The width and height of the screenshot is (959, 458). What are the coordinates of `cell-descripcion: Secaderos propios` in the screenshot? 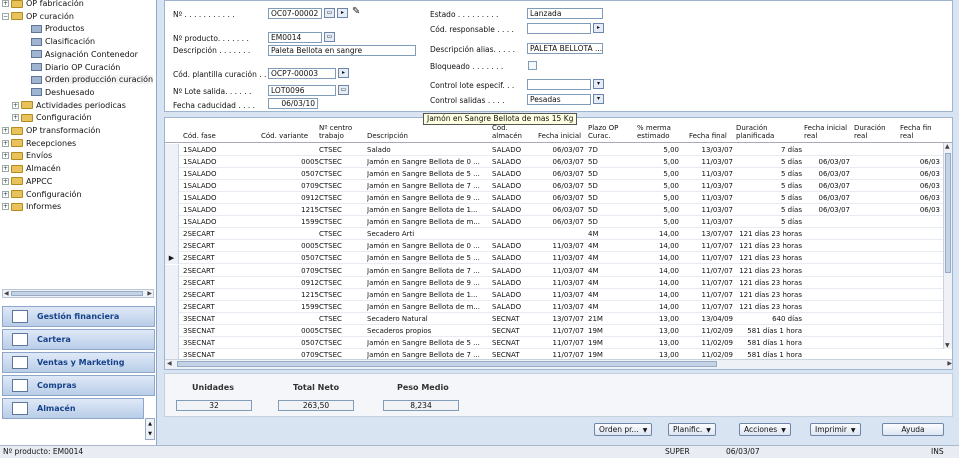 It's located at (428, 331).